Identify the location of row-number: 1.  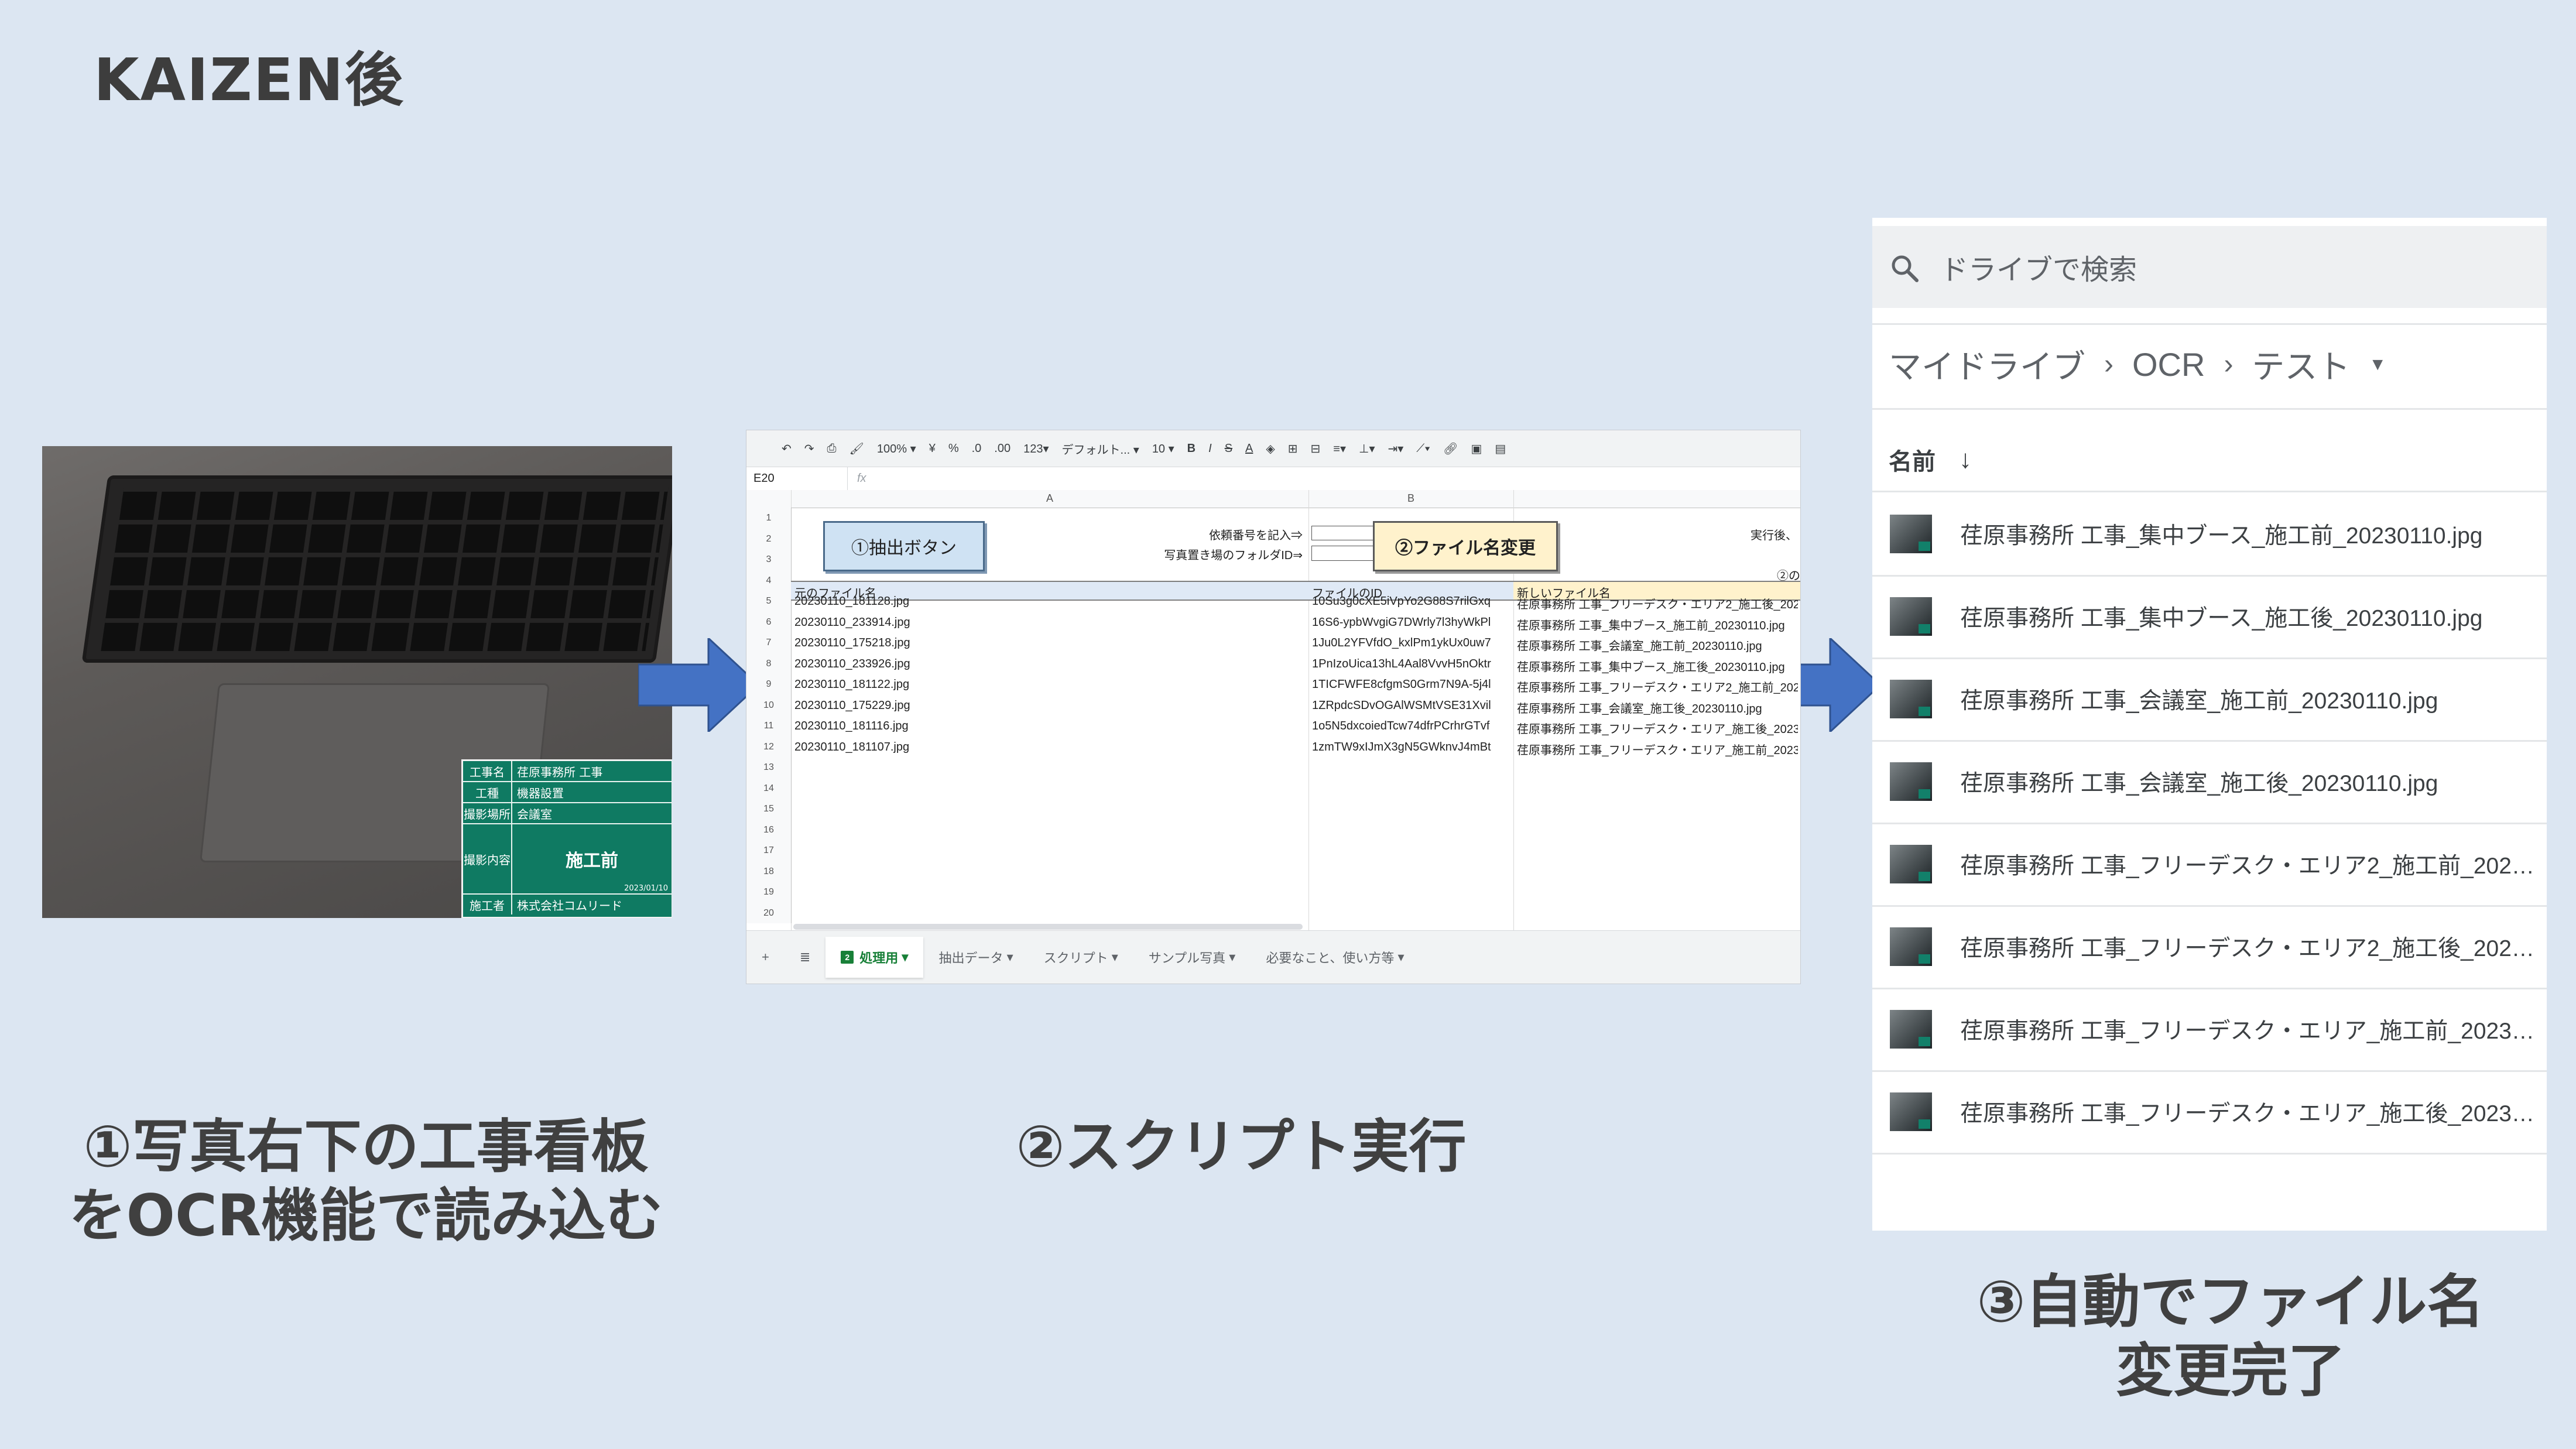
(769, 518).